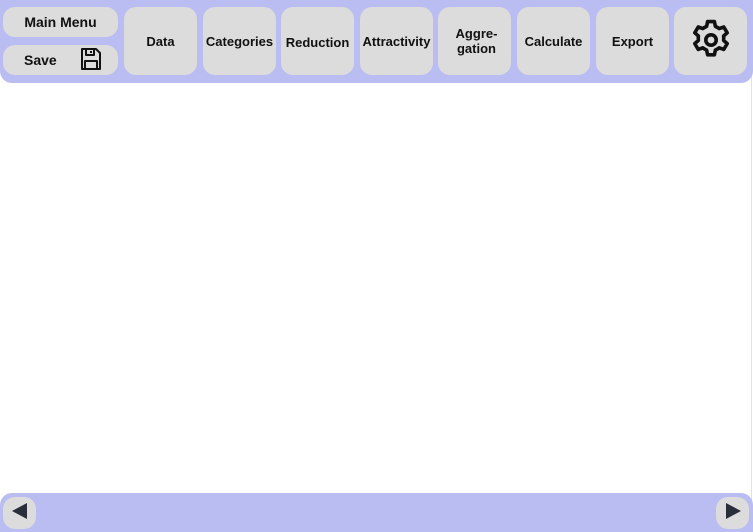  I want to click on tab-reduction-label: Reduction, so click(317, 42).